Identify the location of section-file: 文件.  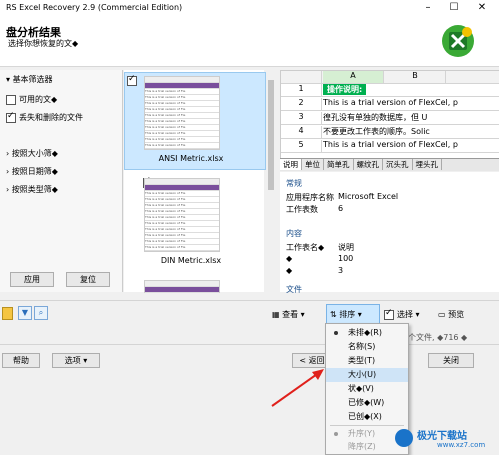
(294, 289).